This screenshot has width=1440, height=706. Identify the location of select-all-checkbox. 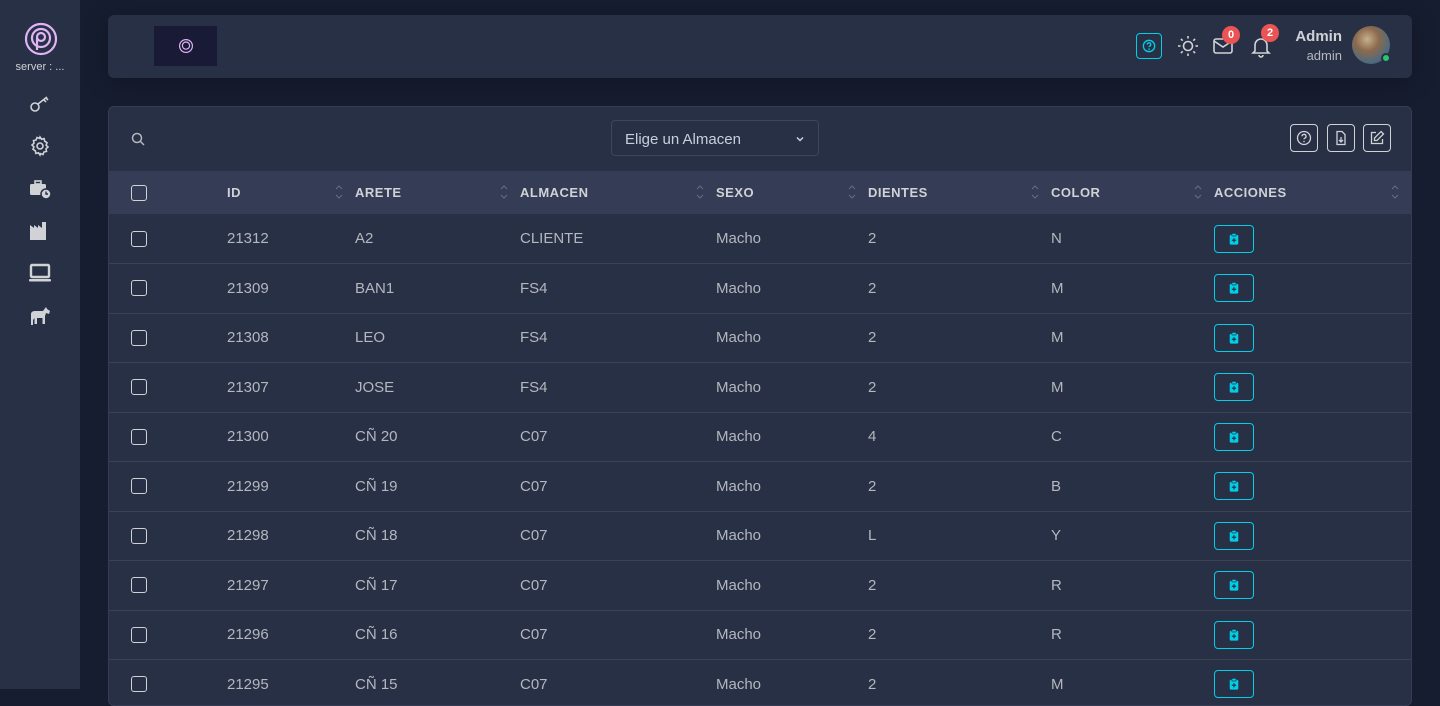
(139, 193).